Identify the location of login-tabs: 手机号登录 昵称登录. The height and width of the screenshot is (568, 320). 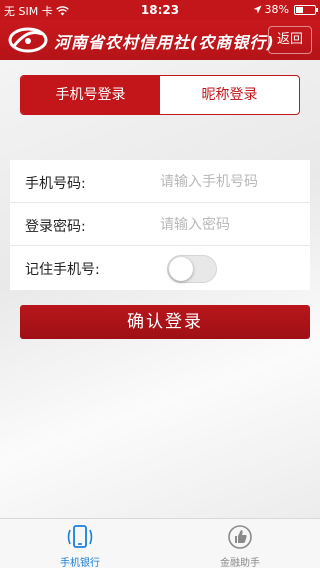
(160, 95).